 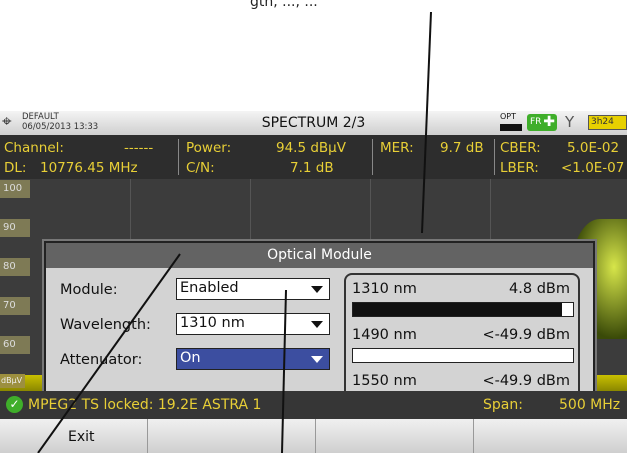 What do you see at coordinates (89, 168) in the screenshot?
I see `dl-value: 10776.45 MHz` at bounding box center [89, 168].